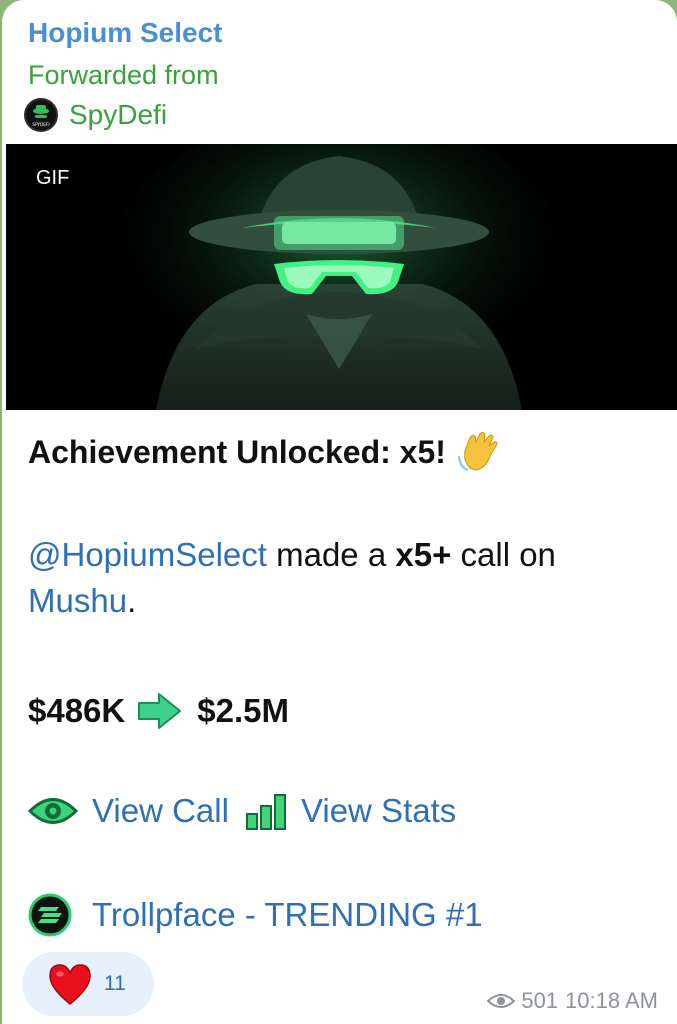 The height and width of the screenshot is (1024, 677). I want to click on message-meta: 501 10:18 AM, so click(572, 1001).